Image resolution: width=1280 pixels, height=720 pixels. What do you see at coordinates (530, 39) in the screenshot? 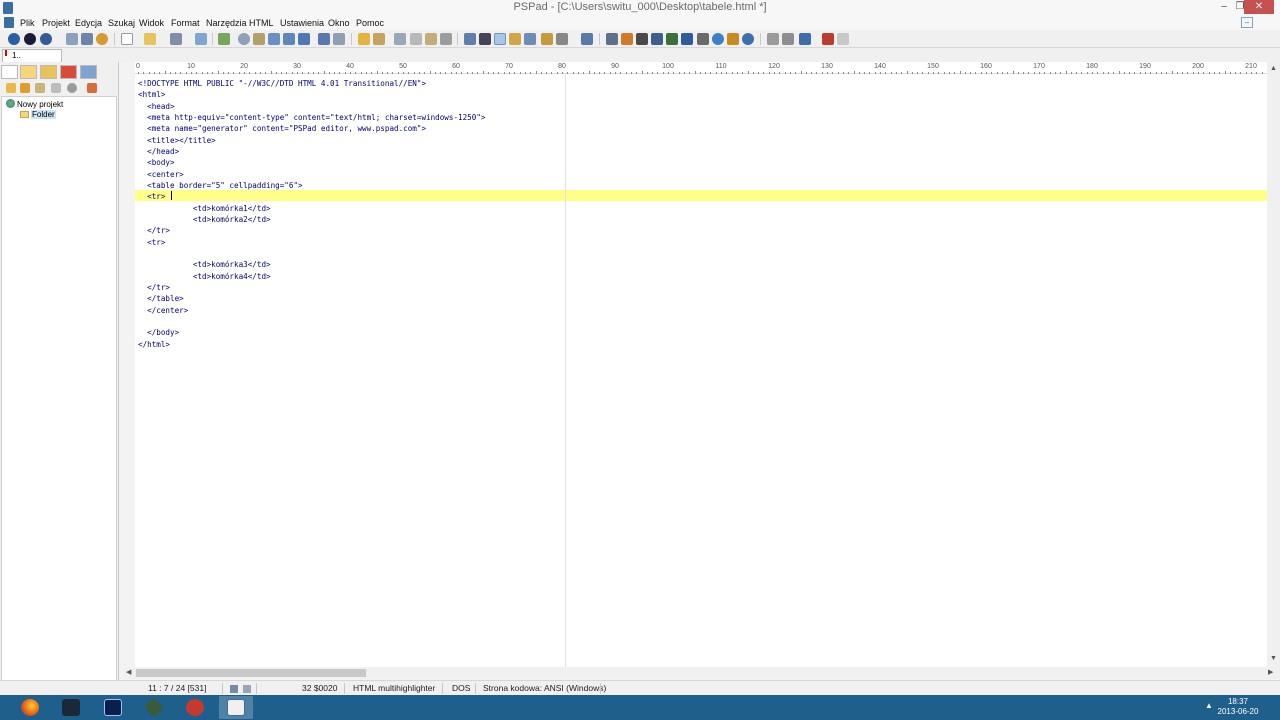
I see `block-icon` at bounding box center [530, 39].